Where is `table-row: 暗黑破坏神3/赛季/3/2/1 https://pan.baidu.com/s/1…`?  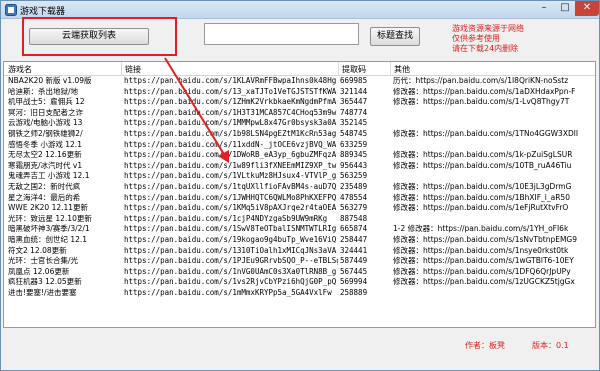 table-row: 暗黑破坏神3/赛季/3/2/1 https://pan.baidu.com/s/1… is located at coordinates (299, 229).